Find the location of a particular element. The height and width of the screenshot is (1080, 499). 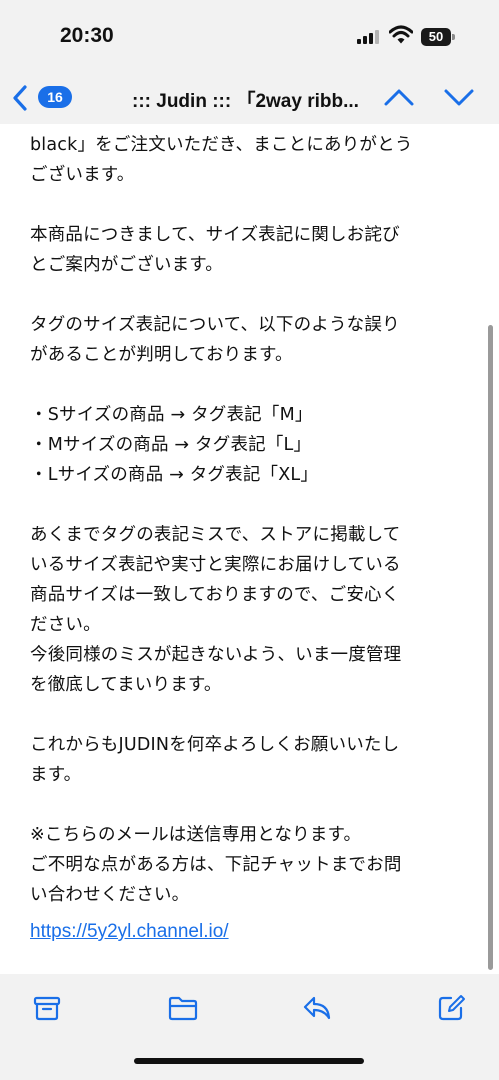

folder-icon is located at coordinates (183, 1008).